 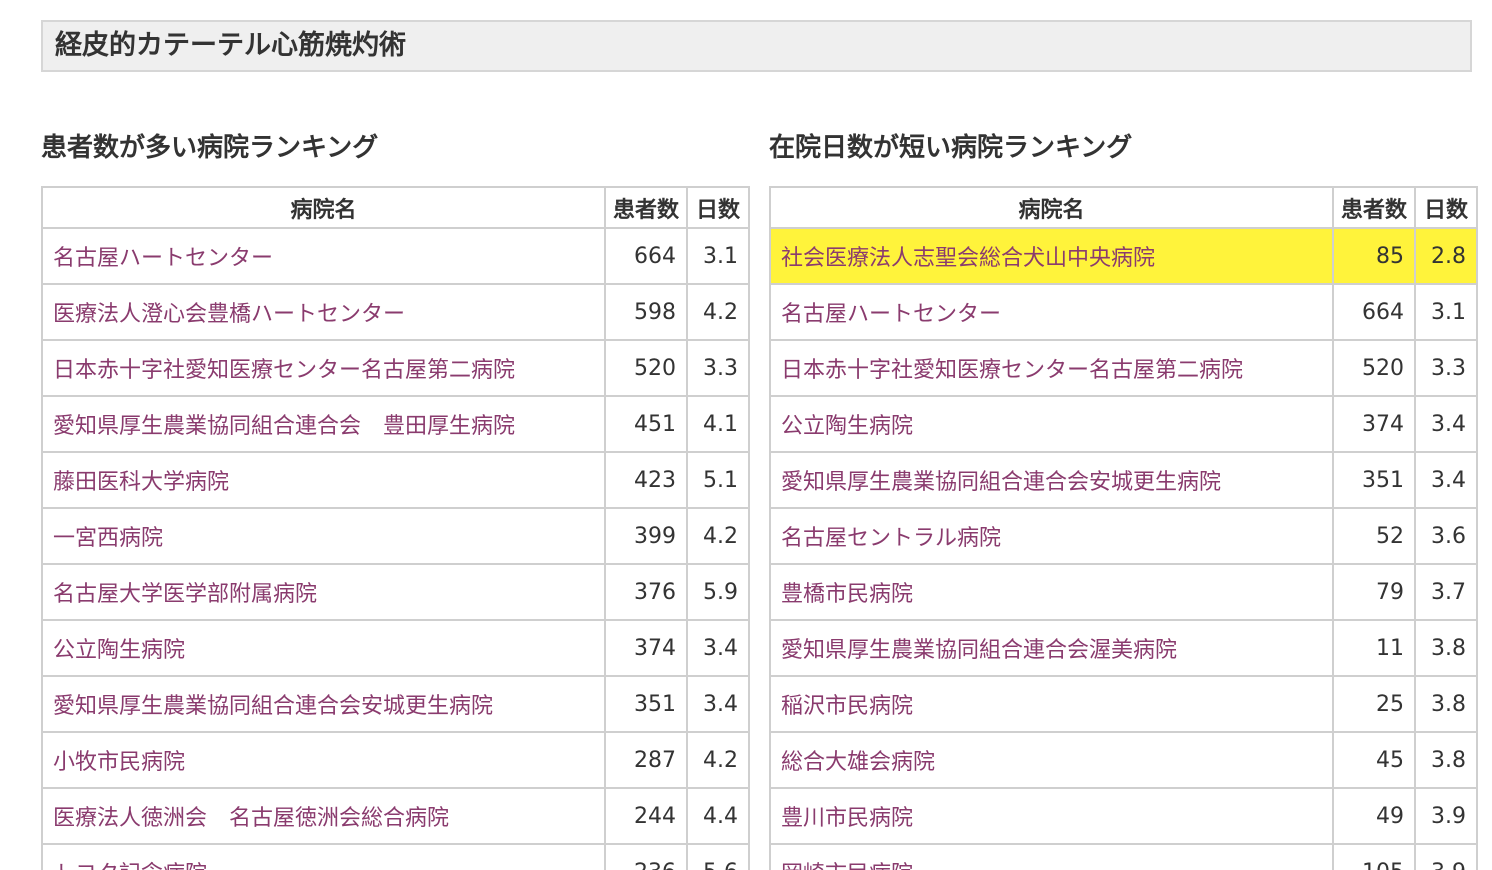 I want to click on hospital-link: 一宮西病院, so click(x=108, y=538).